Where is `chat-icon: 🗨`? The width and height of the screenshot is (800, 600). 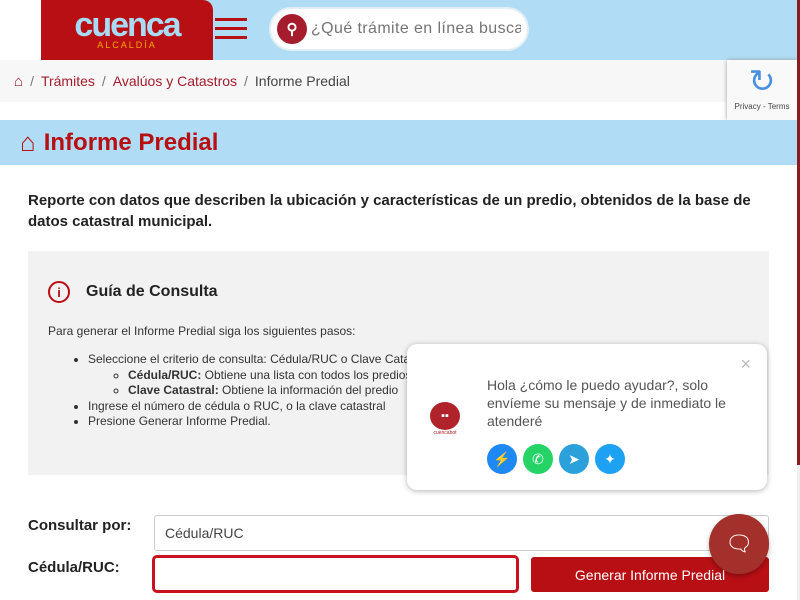
chat-icon: 🗨 is located at coordinates (739, 543).